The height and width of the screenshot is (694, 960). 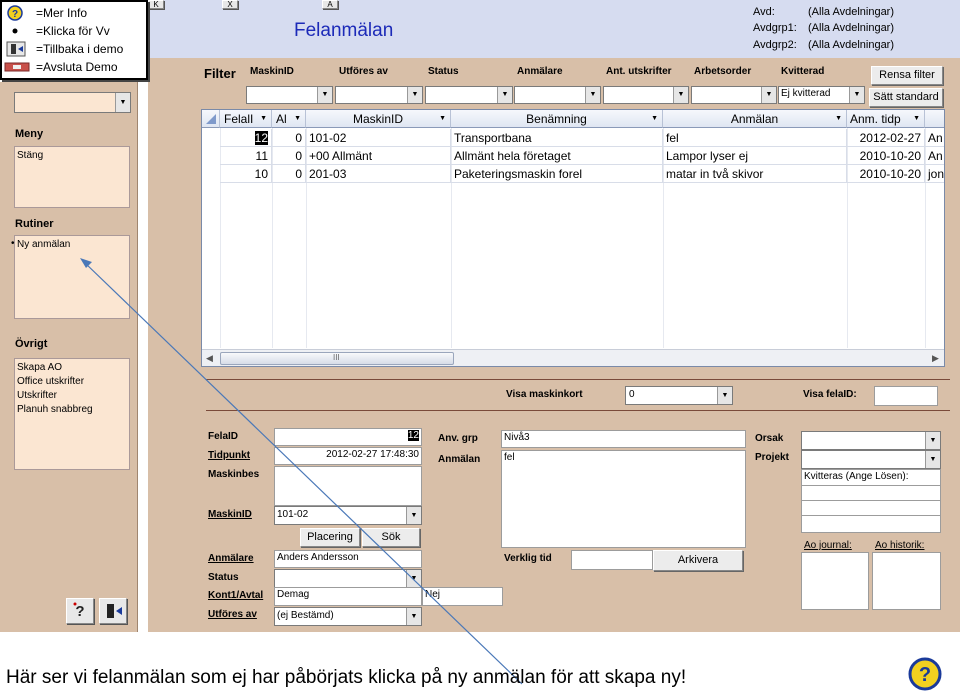 What do you see at coordinates (679, 395) in the screenshot?
I see `maskinkort-combo: 0 ▼` at bounding box center [679, 395].